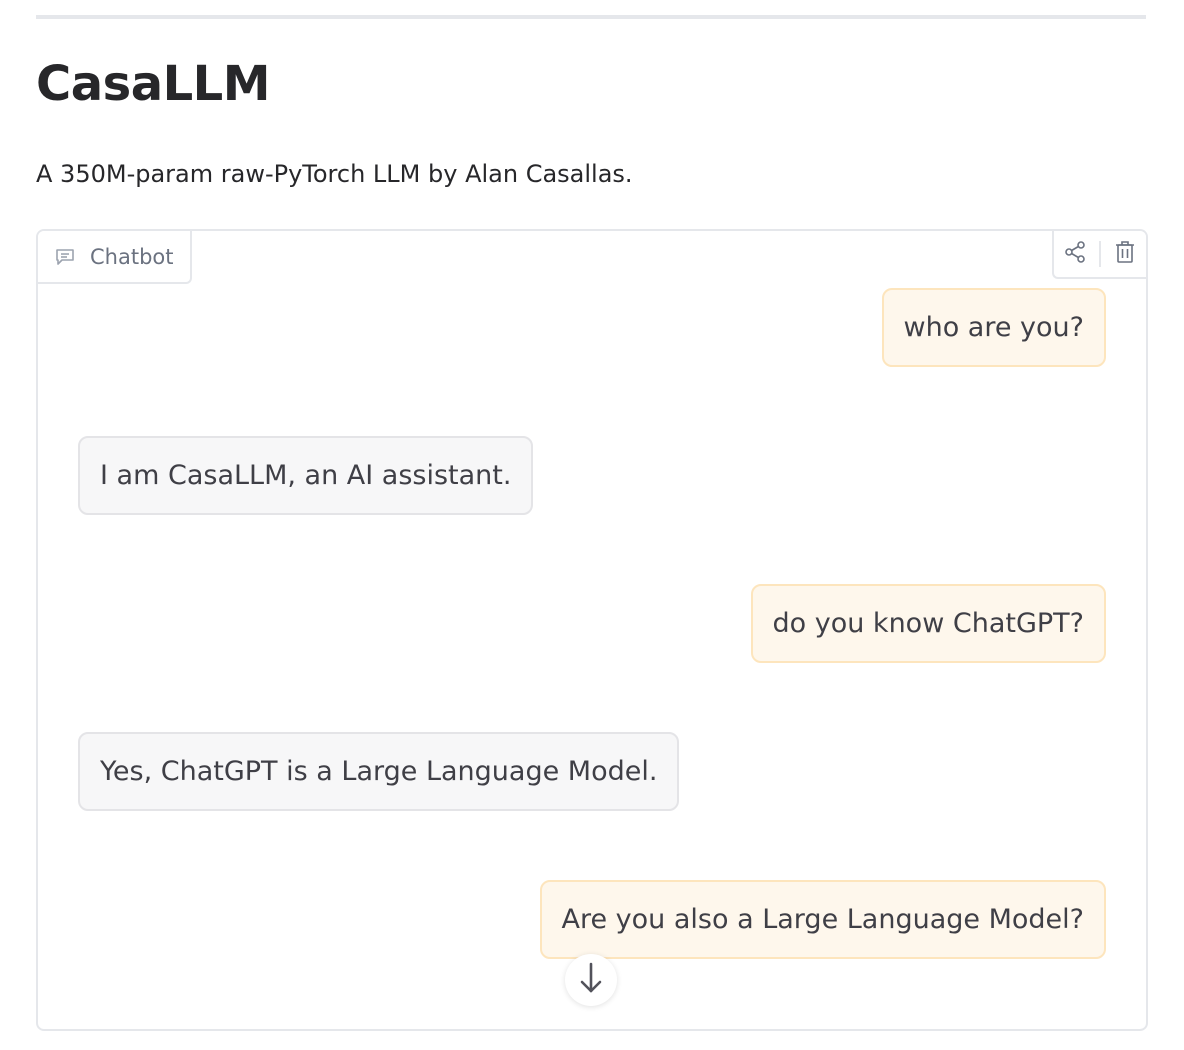 This screenshot has width=1184, height=1050. Describe the element at coordinates (591, 17) in the screenshot. I see `top-divider` at that location.